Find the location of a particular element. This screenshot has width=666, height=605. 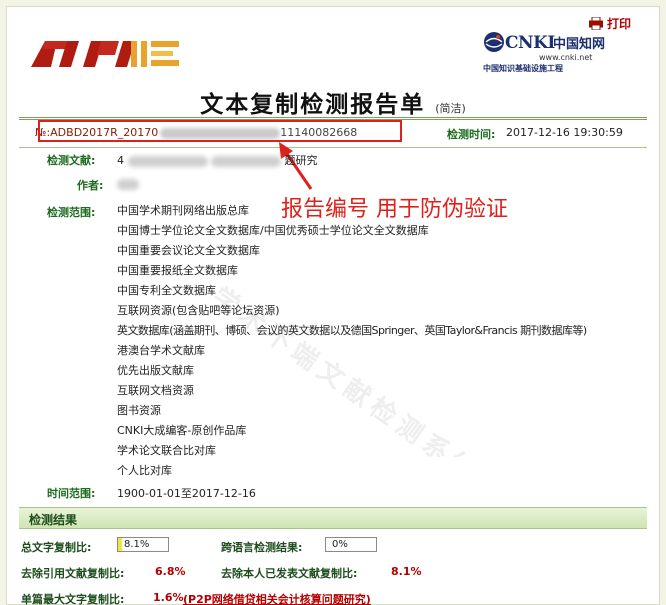

scope-item: 中国专利全文数据库 is located at coordinates (166, 290).